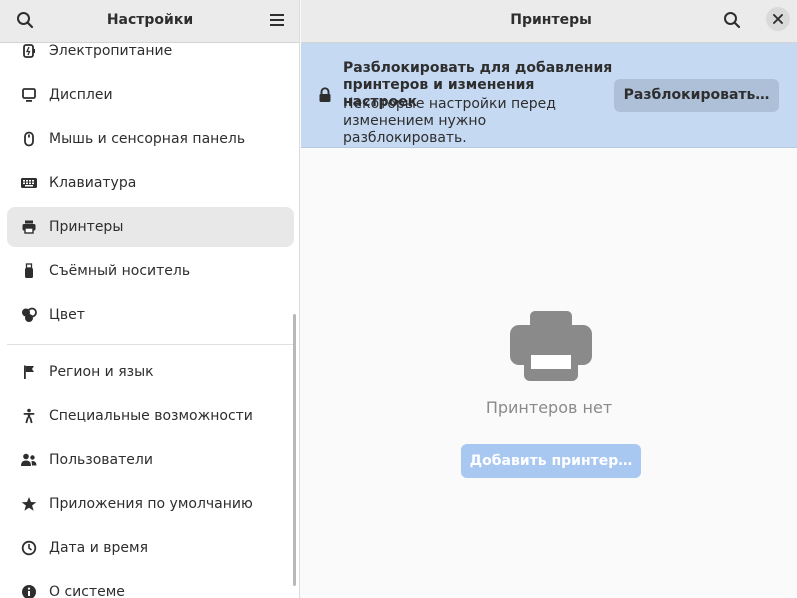 The image size is (797, 598). What do you see at coordinates (778, 19) in the screenshot?
I see `close-icon` at bounding box center [778, 19].